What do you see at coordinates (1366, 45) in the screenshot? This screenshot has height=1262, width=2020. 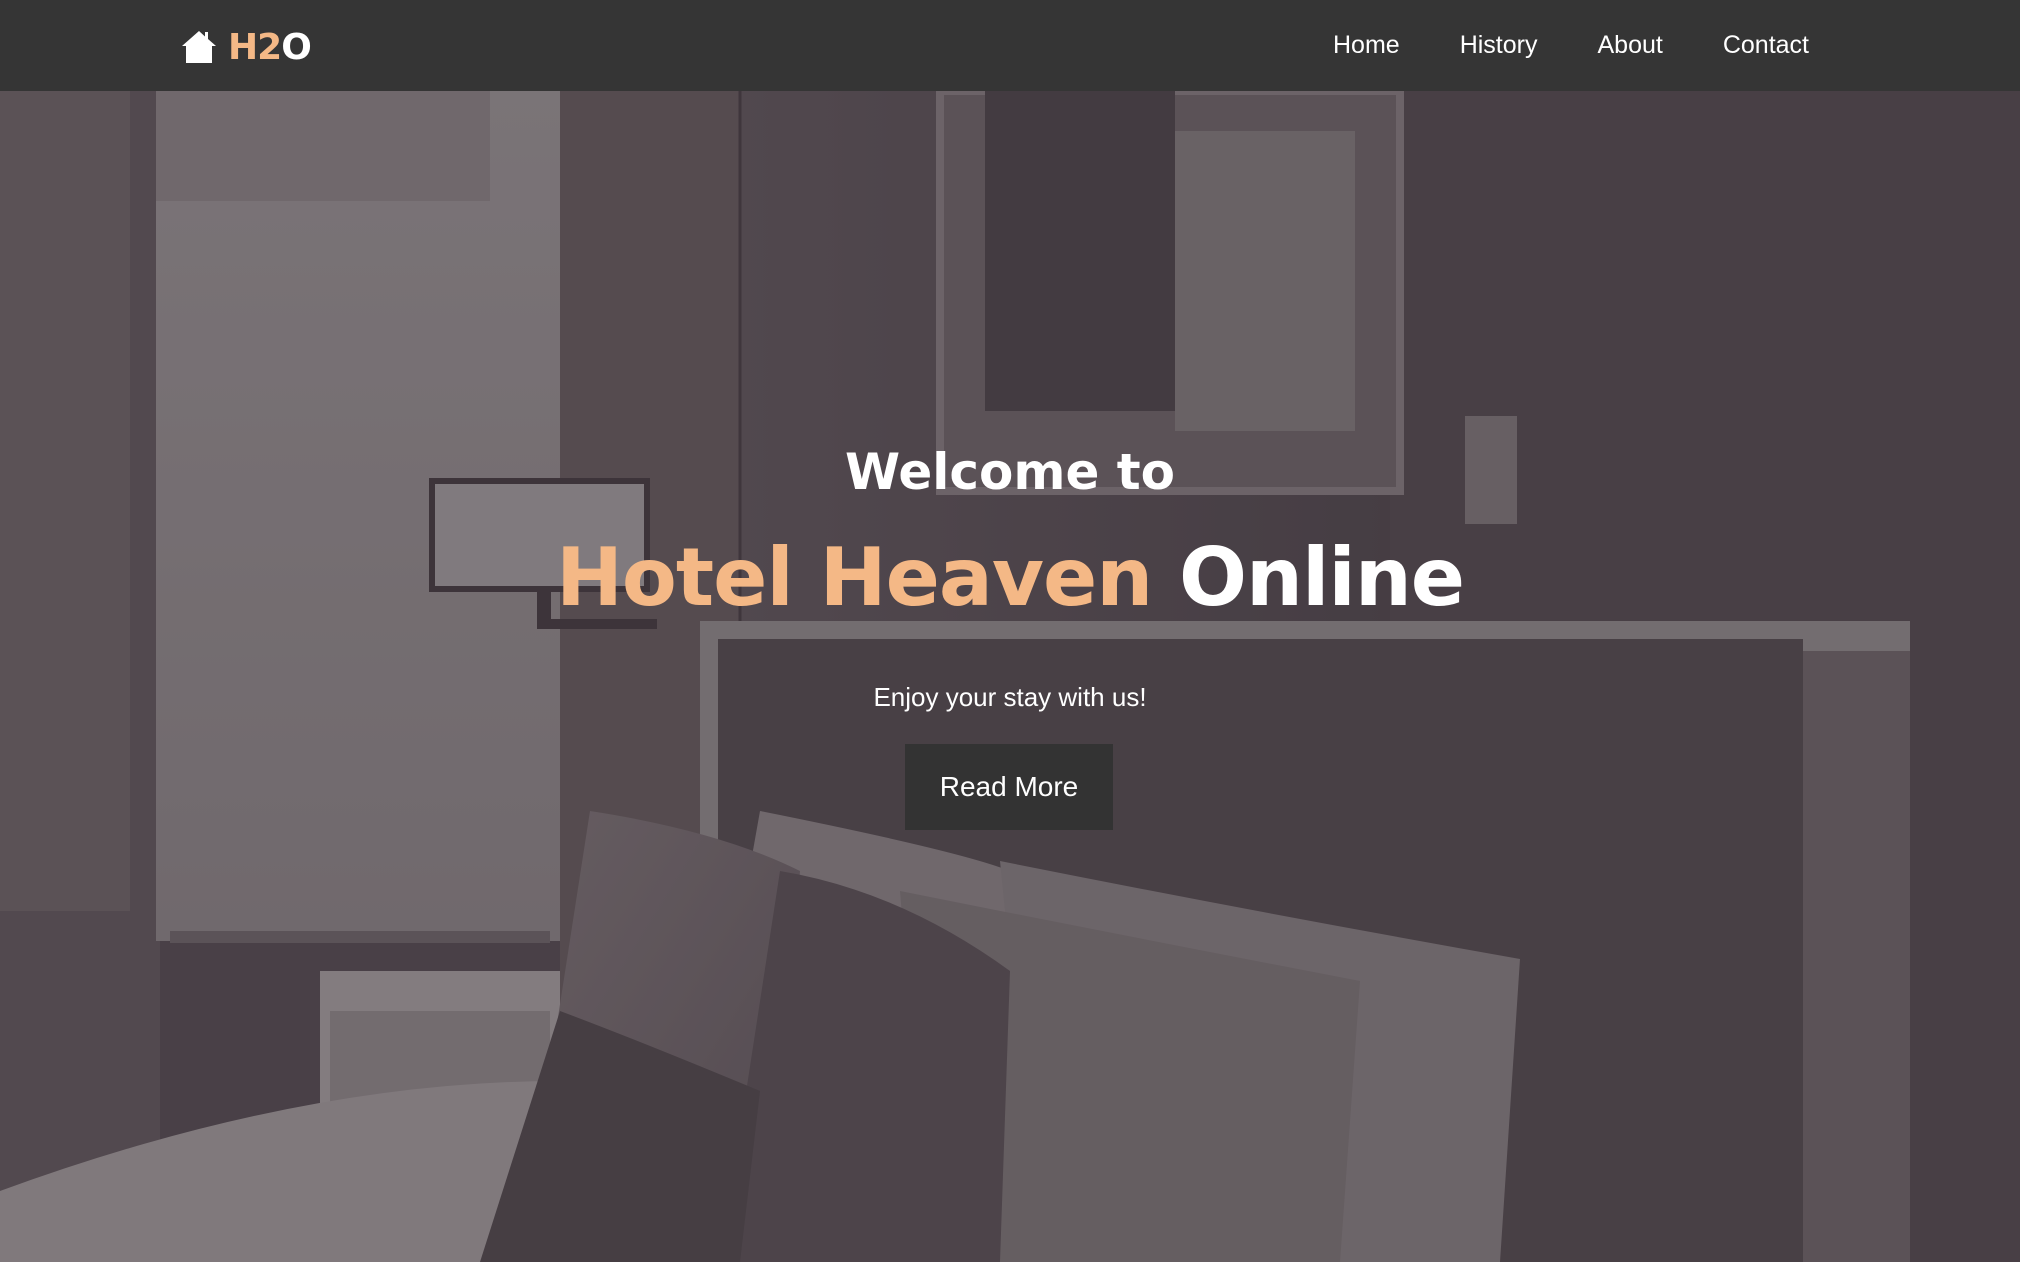 I see `nav-link-home: Home` at bounding box center [1366, 45].